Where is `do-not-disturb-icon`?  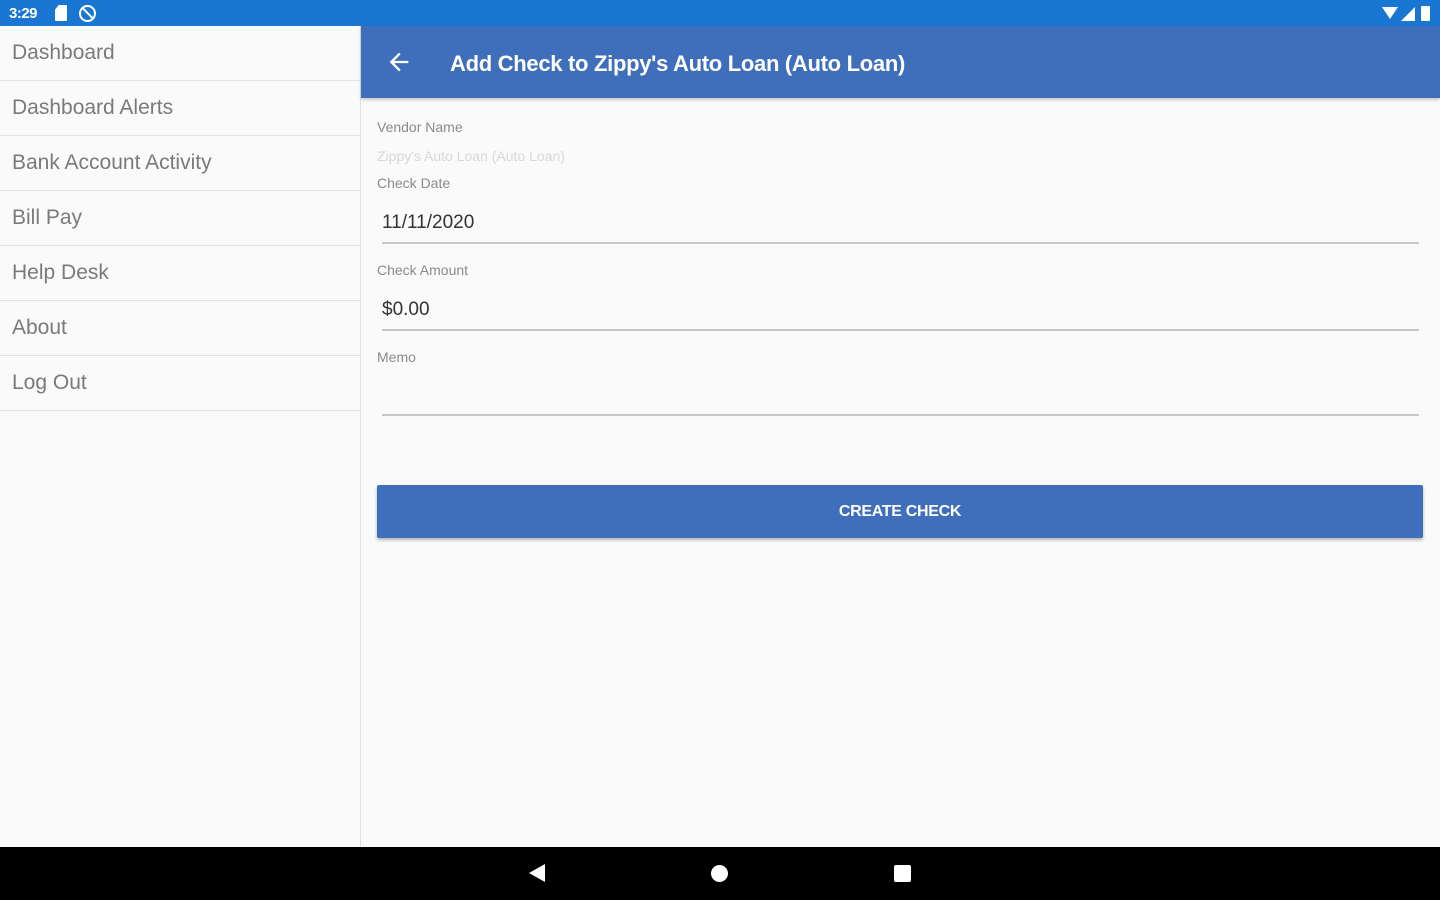
do-not-disturb-icon is located at coordinates (87, 13).